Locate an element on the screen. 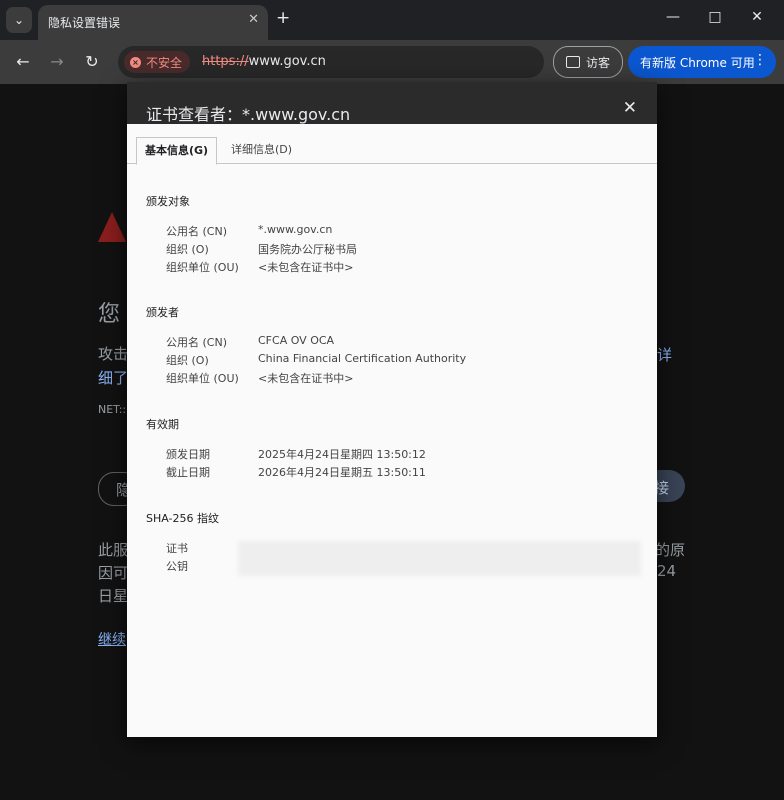  chevron-down-icon: ⌄ is located at coordinates (19, 20).